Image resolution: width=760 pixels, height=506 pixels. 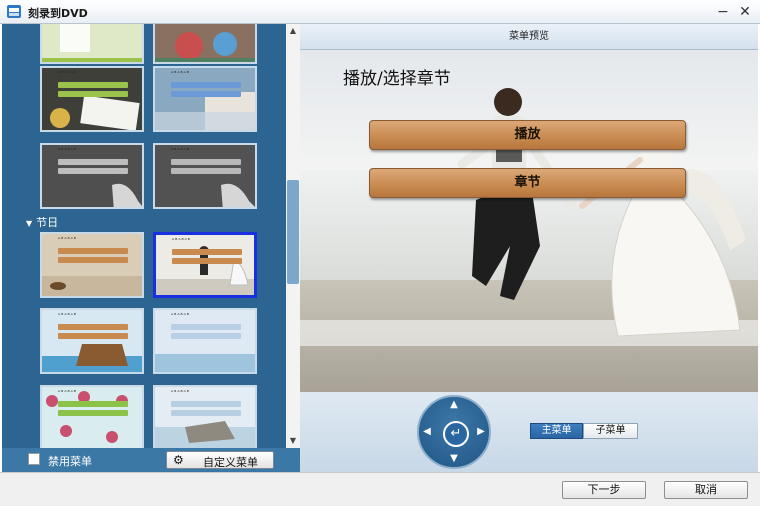 What do you see at coordinates (34, 459) in the screenshot?
I see `disable-menu-checkbox` at bounding box center [34, 459].